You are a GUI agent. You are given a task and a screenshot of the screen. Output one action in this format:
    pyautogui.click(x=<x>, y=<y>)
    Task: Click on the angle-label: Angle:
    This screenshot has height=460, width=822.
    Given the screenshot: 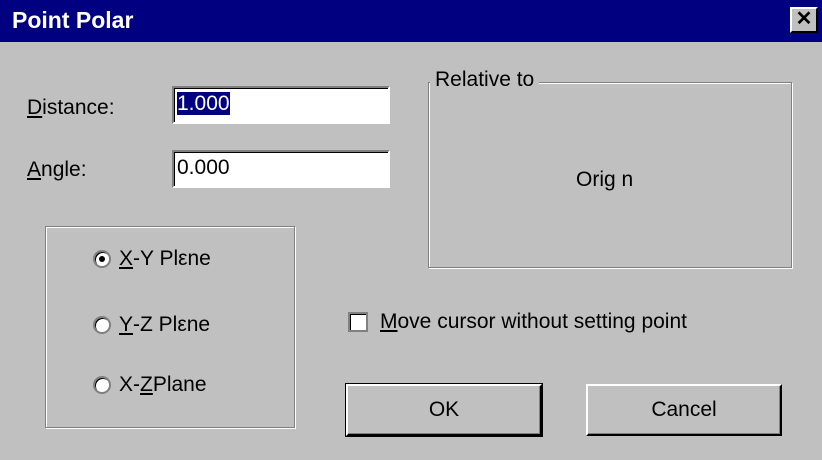 What is the action you would take?
    pyautogui.click(x=57, y=170)
    